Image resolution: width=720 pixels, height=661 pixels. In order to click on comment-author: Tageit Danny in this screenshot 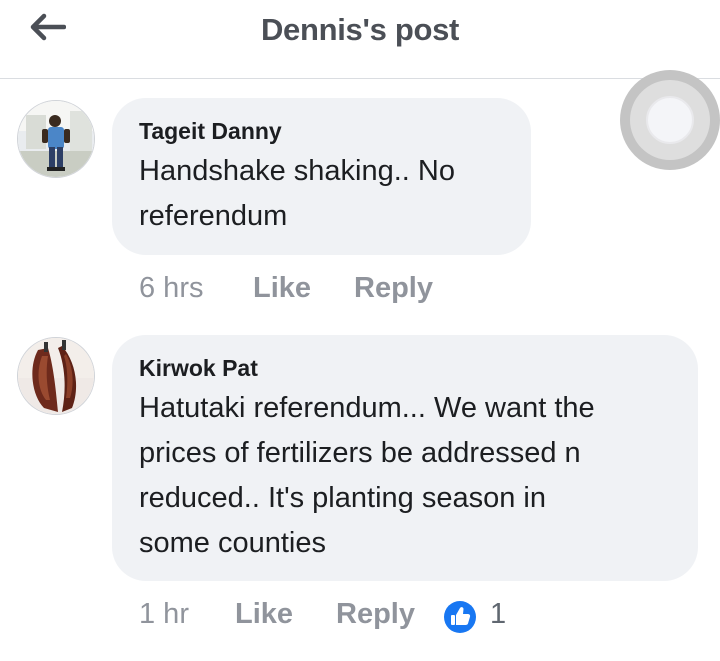, I will do `click(210, 131)`.